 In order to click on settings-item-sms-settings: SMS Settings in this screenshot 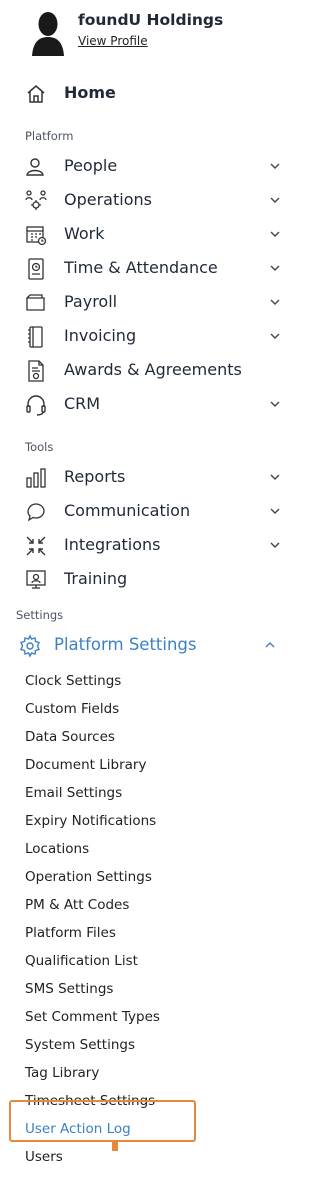, I will do `click(69, 989)`.